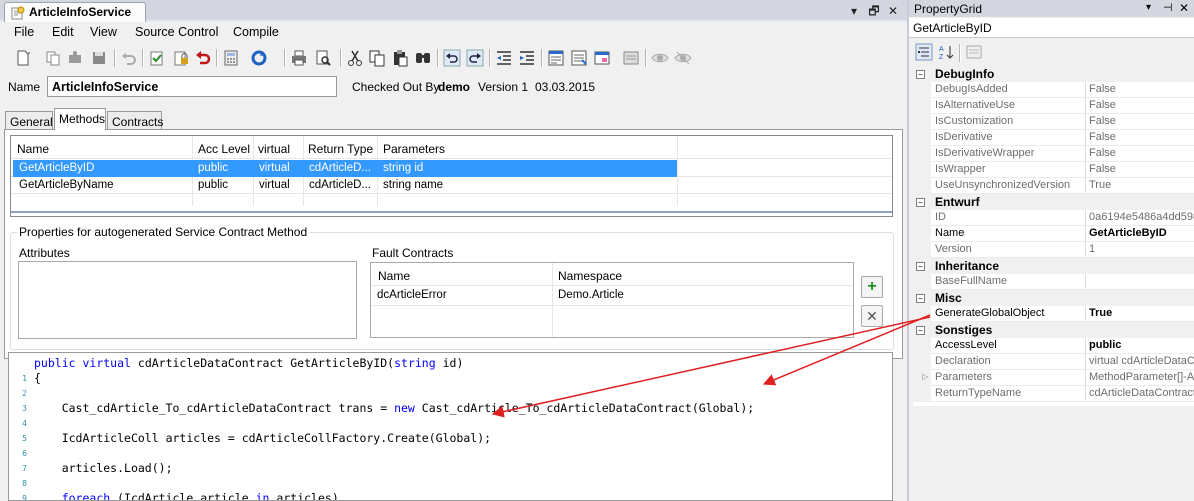 The height and width of the screenshot is (501, 1194). Describe the element at coordinates (1053, 234) in the screenshot. I see `property-row: Name GetArticleByID` at that location.